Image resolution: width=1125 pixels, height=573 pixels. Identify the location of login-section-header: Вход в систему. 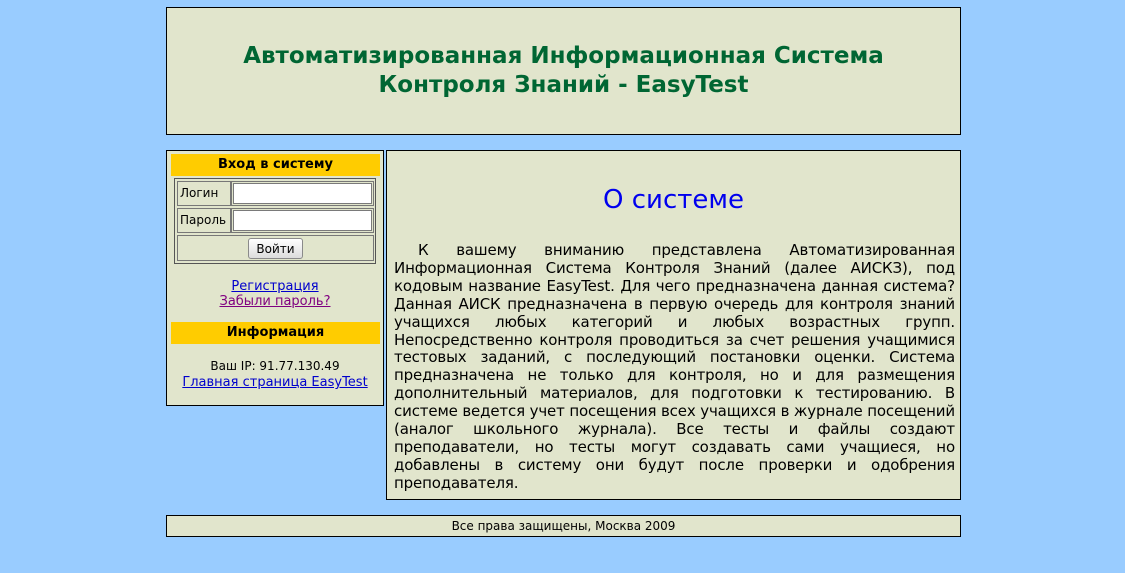
(275, 165).